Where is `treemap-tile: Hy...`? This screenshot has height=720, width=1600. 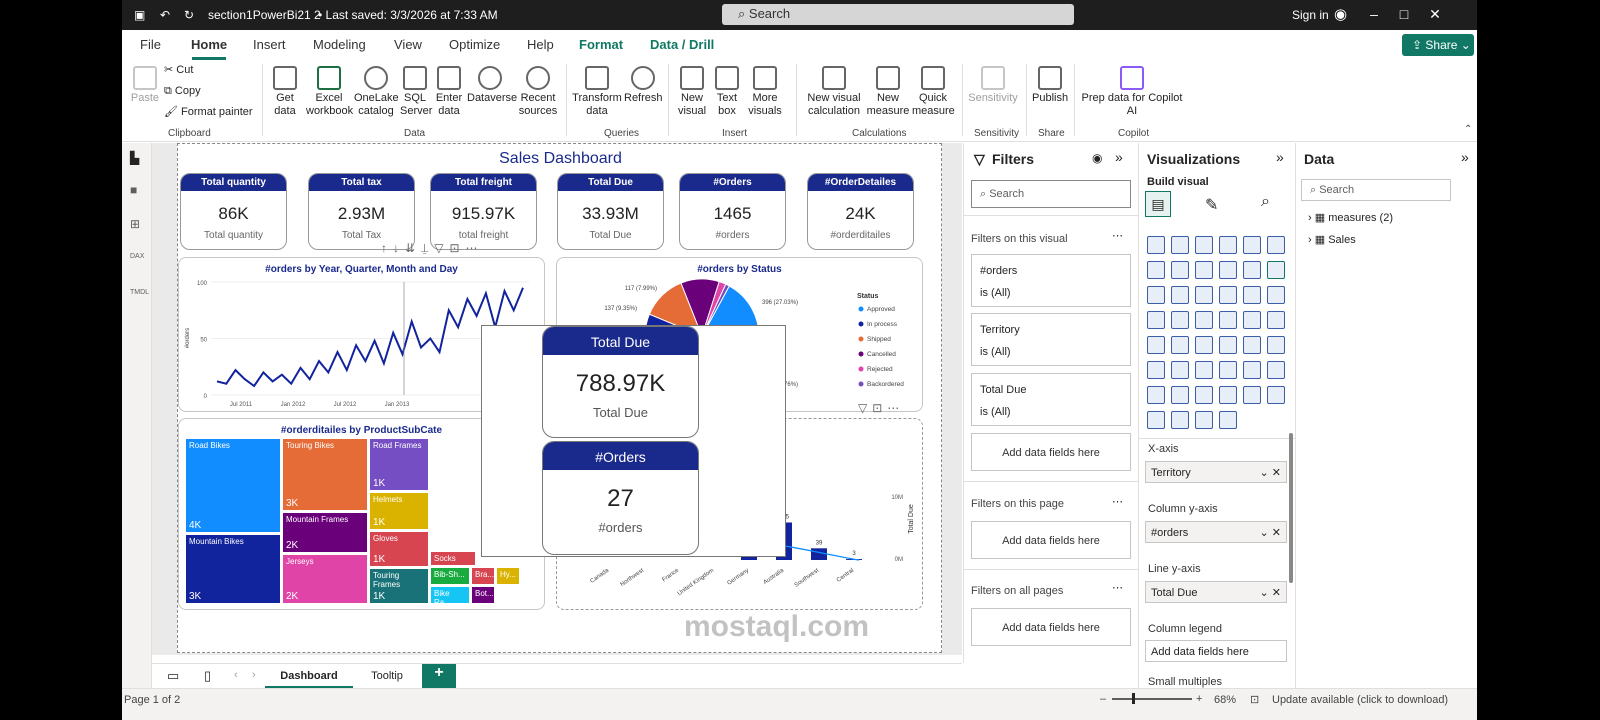 treemap-tile: Hy... is located at coordinates (508, 576).